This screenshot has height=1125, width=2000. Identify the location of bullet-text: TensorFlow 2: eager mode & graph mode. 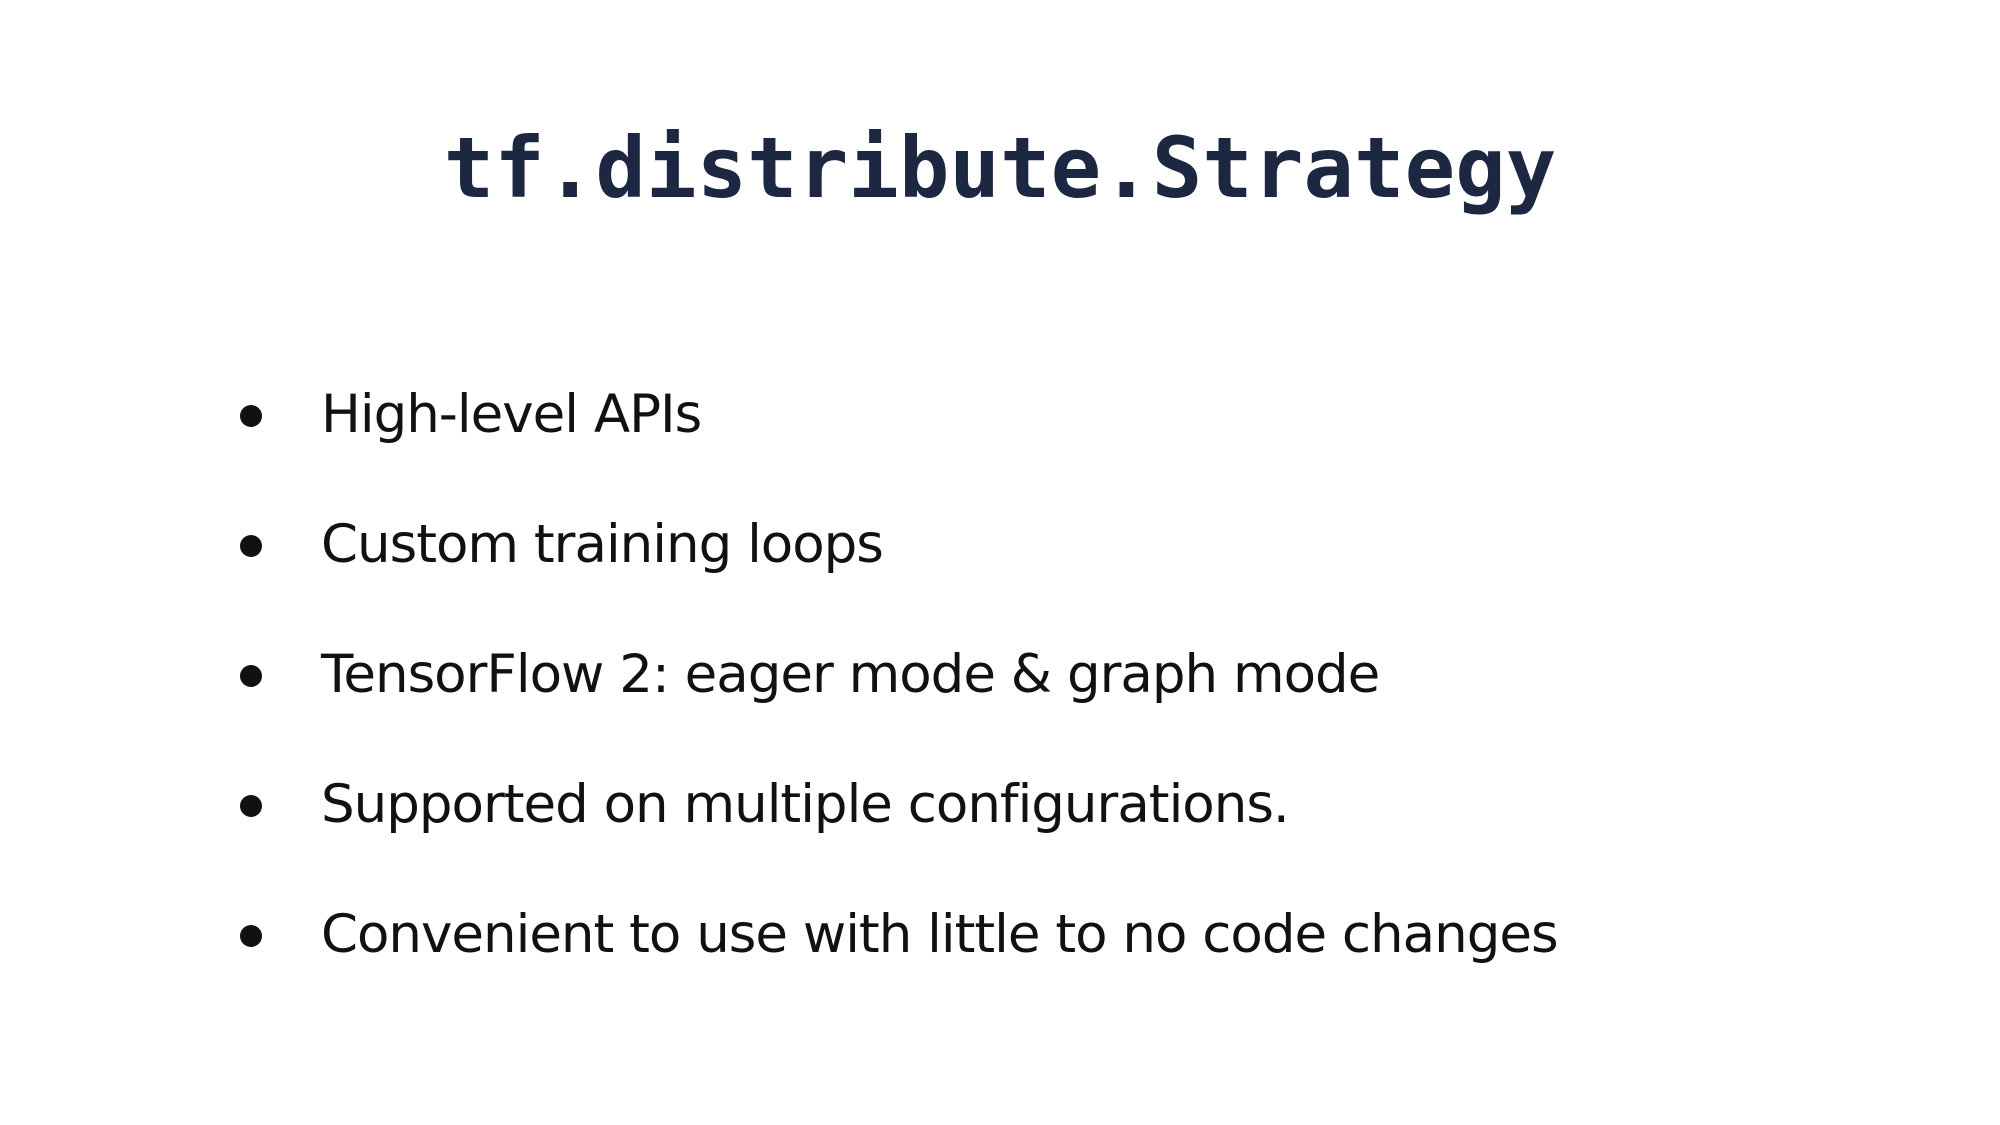
(850, 674).